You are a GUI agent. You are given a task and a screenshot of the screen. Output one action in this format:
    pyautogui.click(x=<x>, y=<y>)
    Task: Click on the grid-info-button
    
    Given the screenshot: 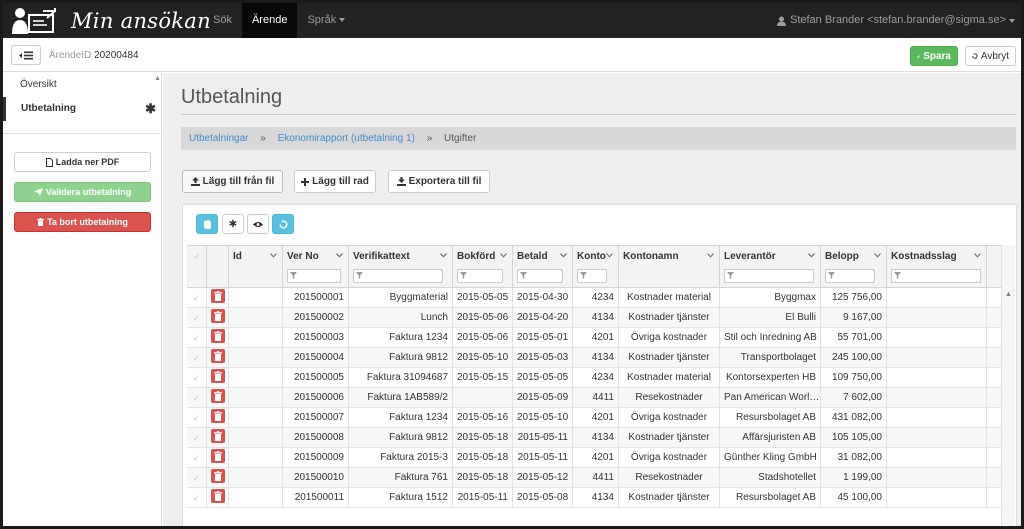 What is the action you would take?
    pyautogui.click(x=207, y=224)
    